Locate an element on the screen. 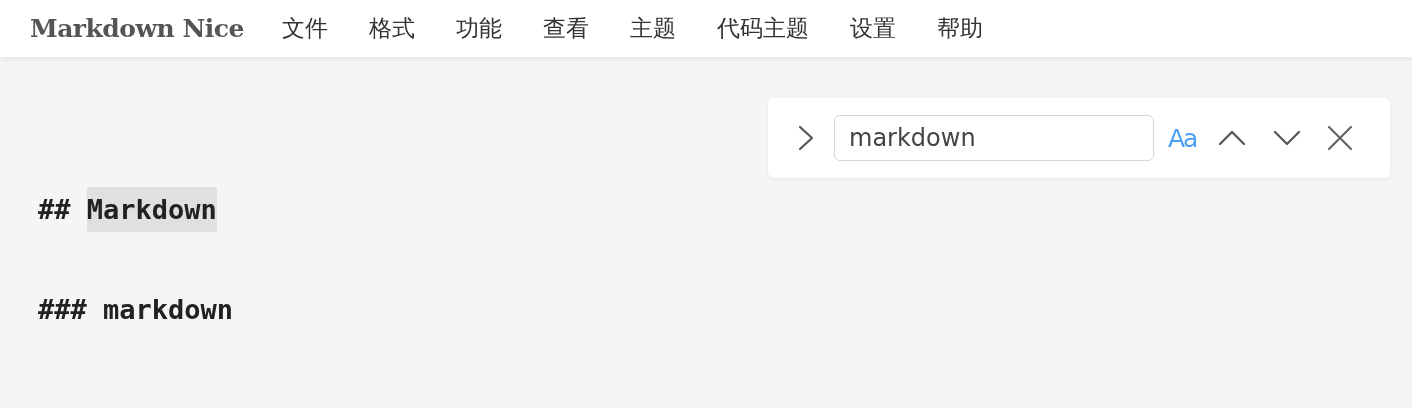 Image resolution: width=1412 pixels, height=408 pixels. close-icon is located at coordinates (1340, 138).